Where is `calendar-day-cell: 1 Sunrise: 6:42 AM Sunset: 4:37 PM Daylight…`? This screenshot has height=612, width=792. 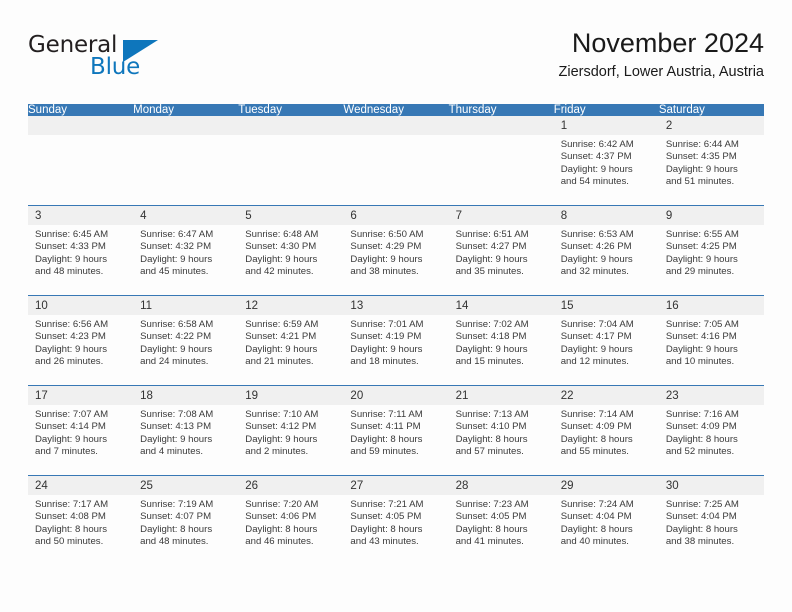
calendar-day-cell: 1 Sunrise: 6:42 AM Sunset: 4:37 PM Daylight… is located at coordinates (606, 160).